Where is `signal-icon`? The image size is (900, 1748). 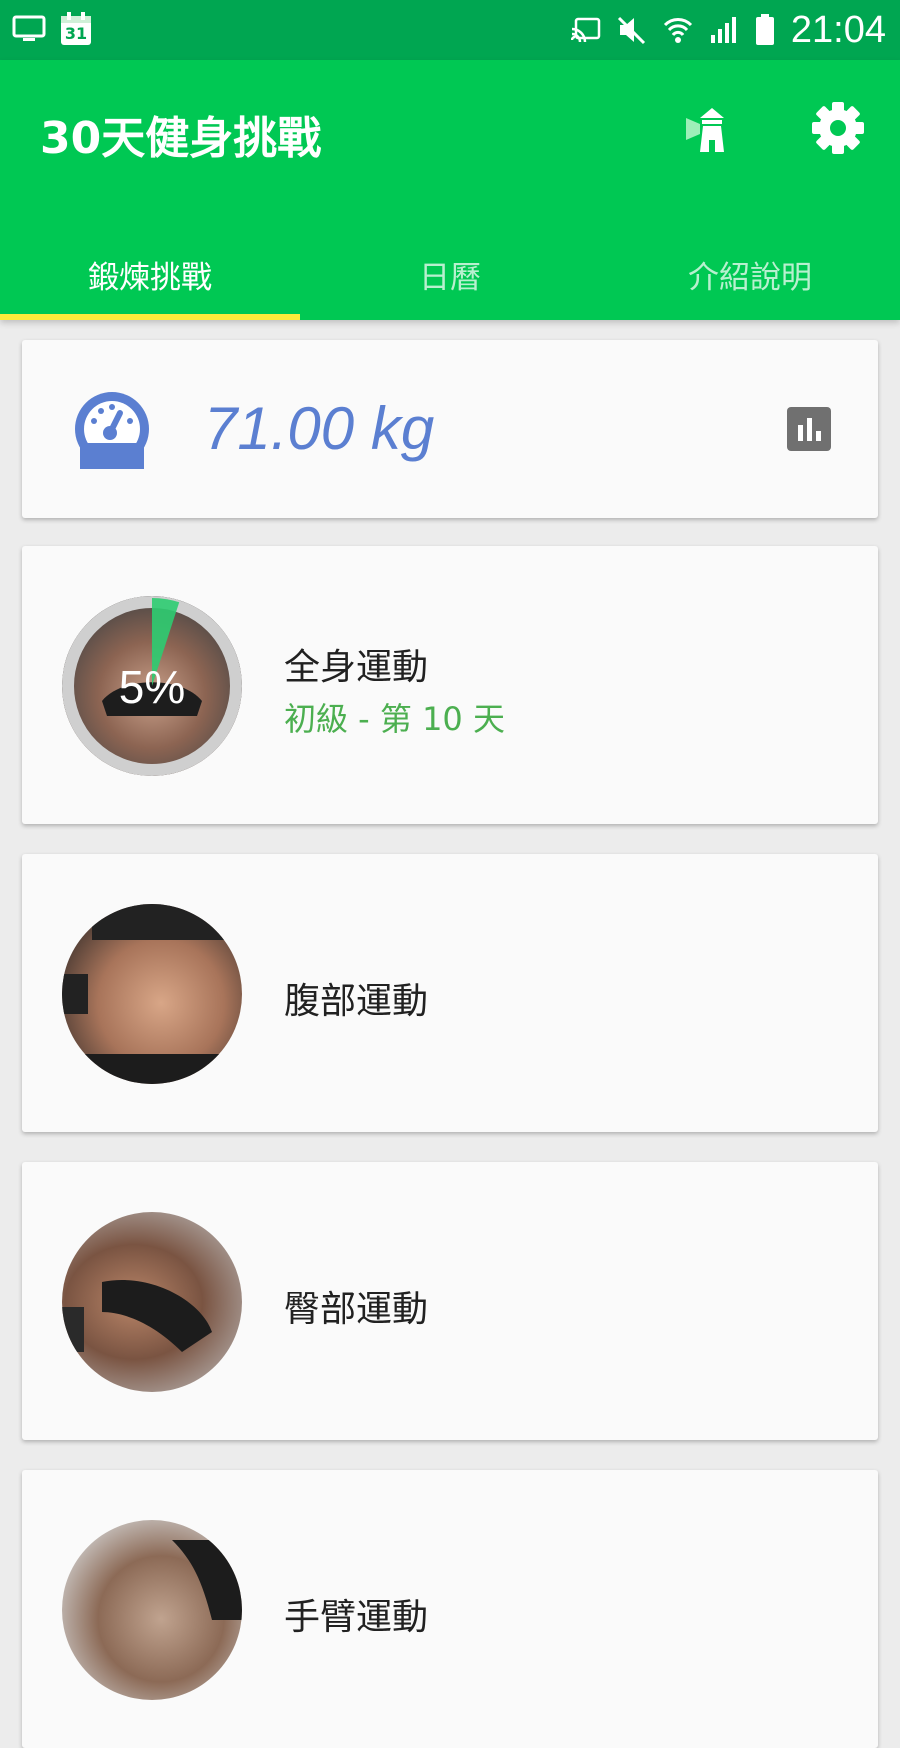 signal-icon is located at coordinates (723, 30).